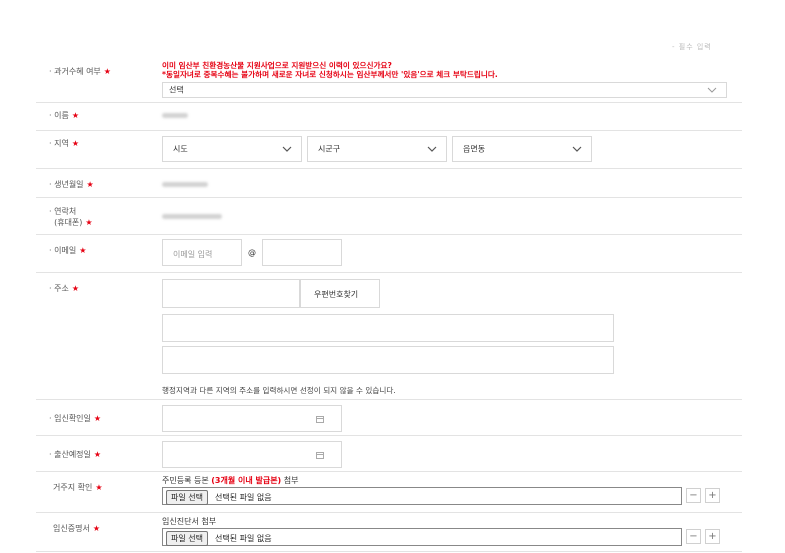 Image resolution: width=785 pixels, height=553 pixels. I want to click on label-due-date: · 출산예정일 ★, so click(75, 454).